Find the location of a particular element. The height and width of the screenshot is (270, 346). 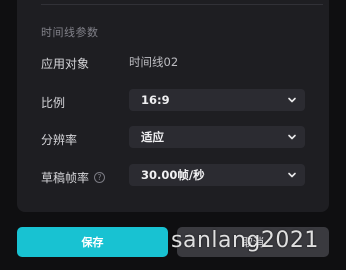

save-button: 保存 is located at coordinates (92, 242).